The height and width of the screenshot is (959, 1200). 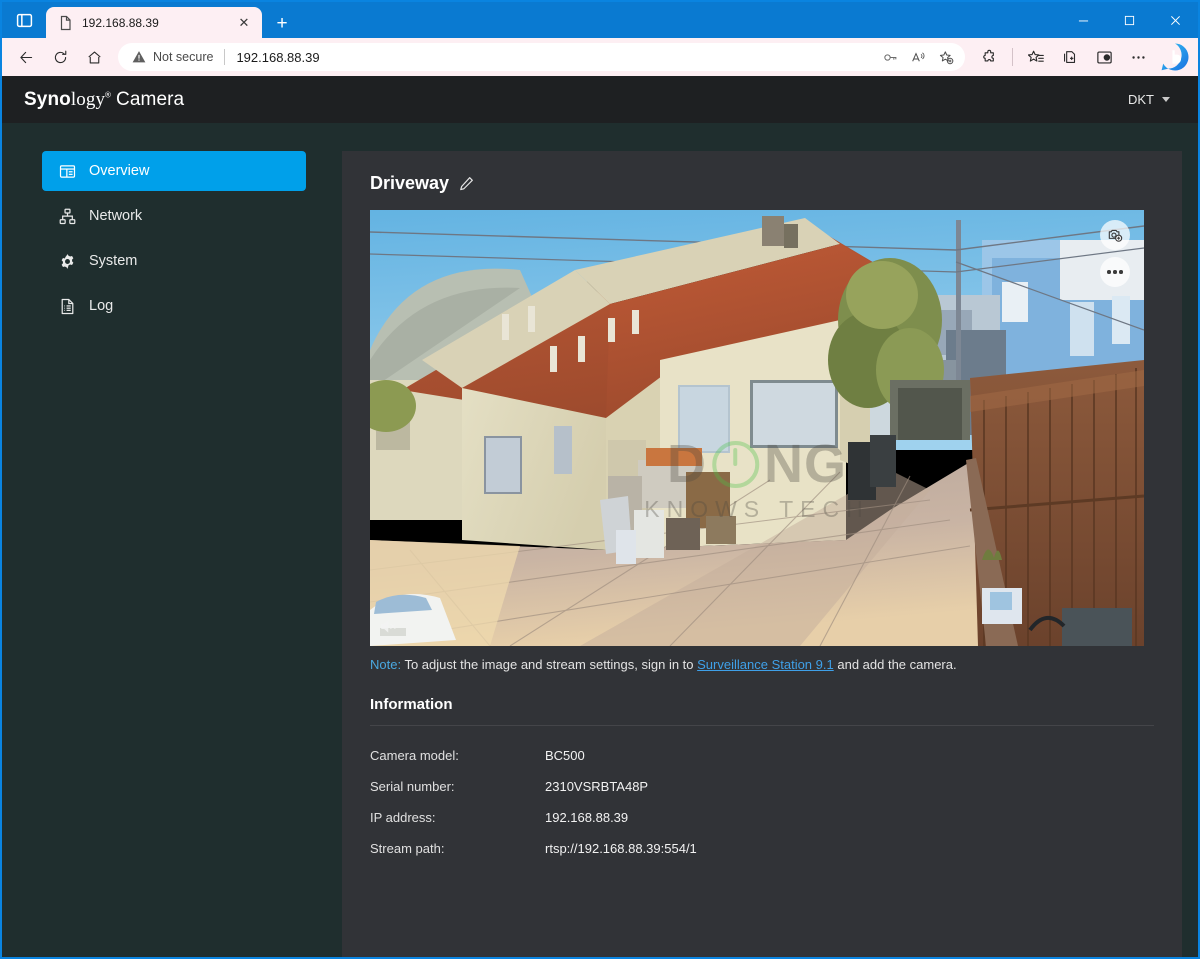 I want to click on extensions-icon, so click(x=989, y=57).